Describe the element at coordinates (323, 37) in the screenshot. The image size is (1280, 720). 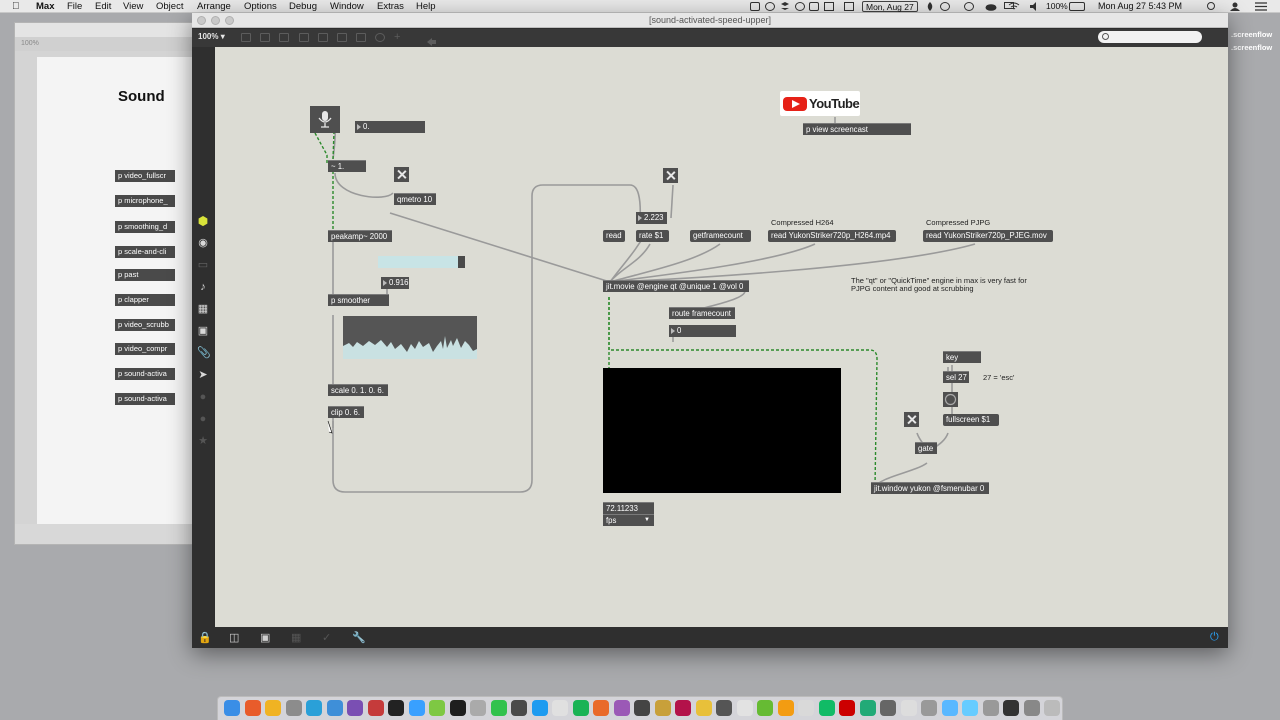
I see `align-toolbar-icon` at that location.